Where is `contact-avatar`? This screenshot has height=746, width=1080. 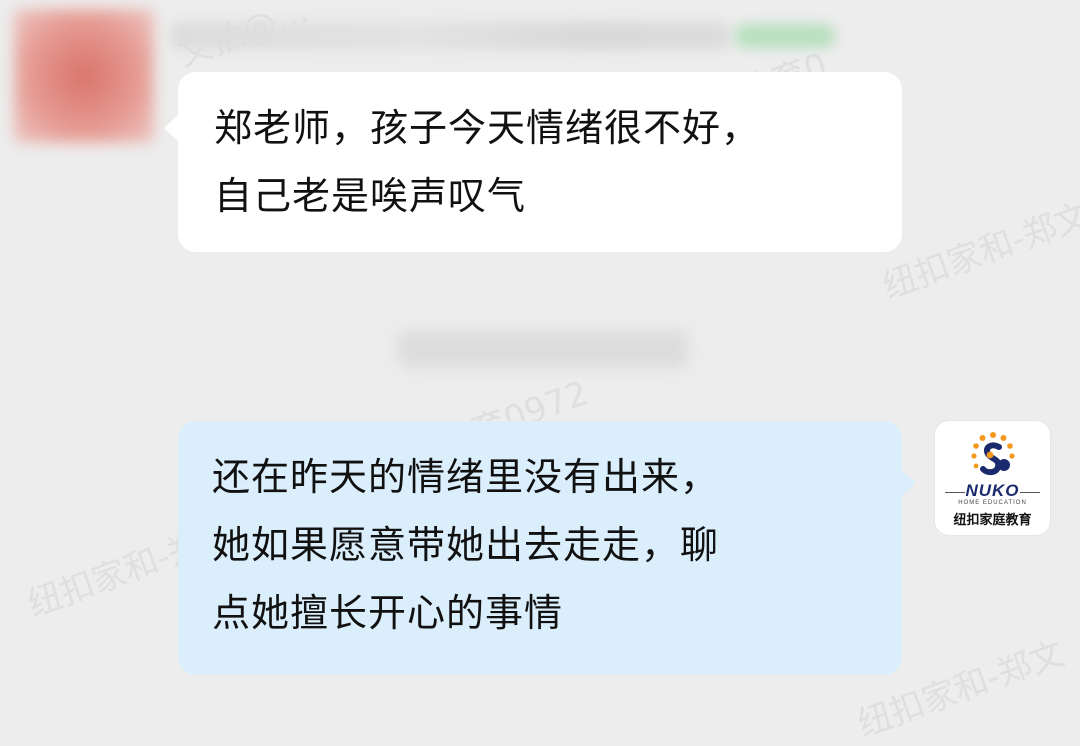 contact-avatar is located at coordinates (84, 76).